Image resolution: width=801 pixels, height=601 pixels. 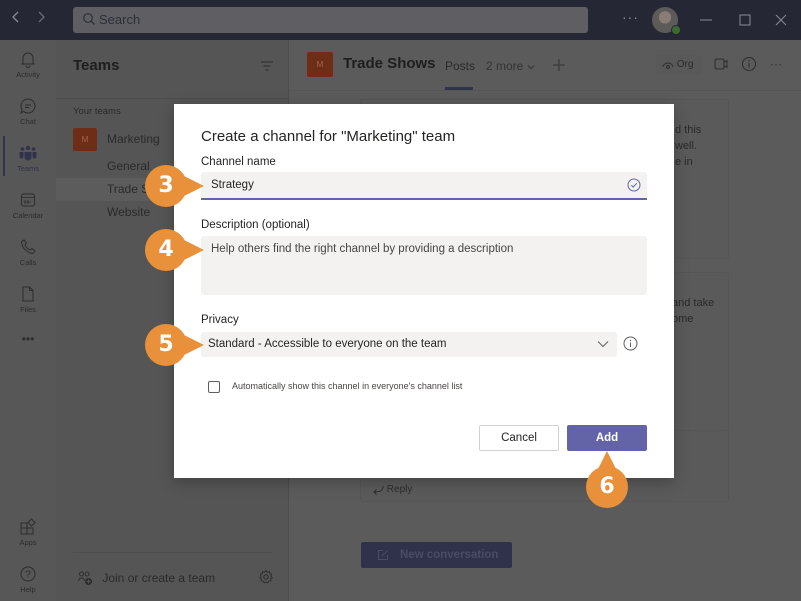 I want to click on bell-icon, so click(x=28, y=60).